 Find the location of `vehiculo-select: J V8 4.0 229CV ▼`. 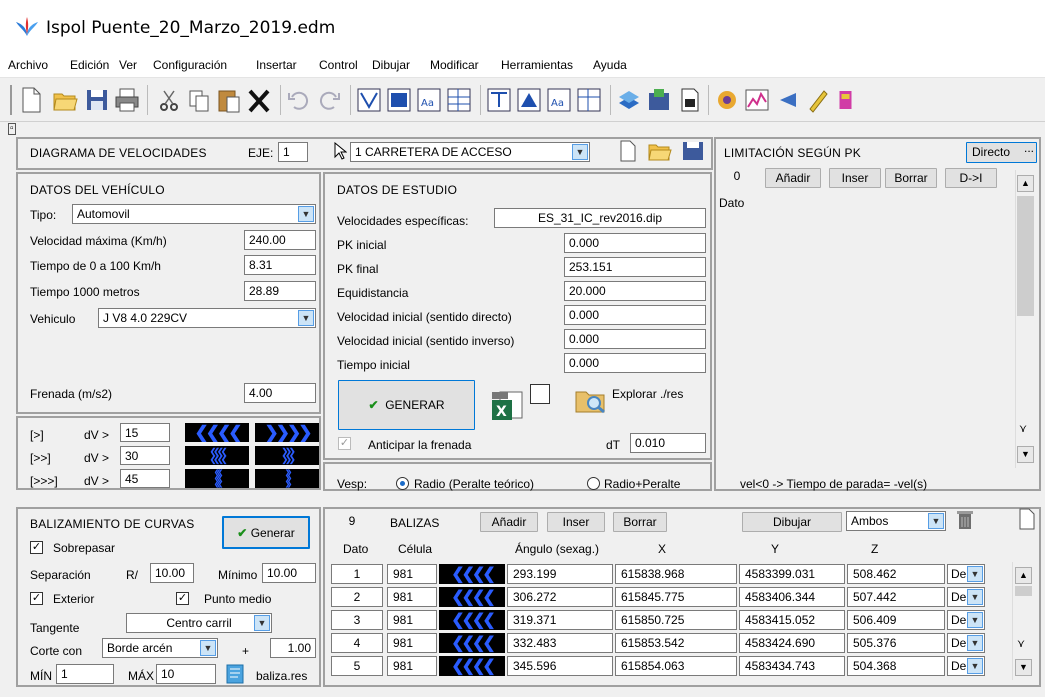

vehiculo-select: J V8 4.0 229CV ▼ is located at coordinates (207, 318).